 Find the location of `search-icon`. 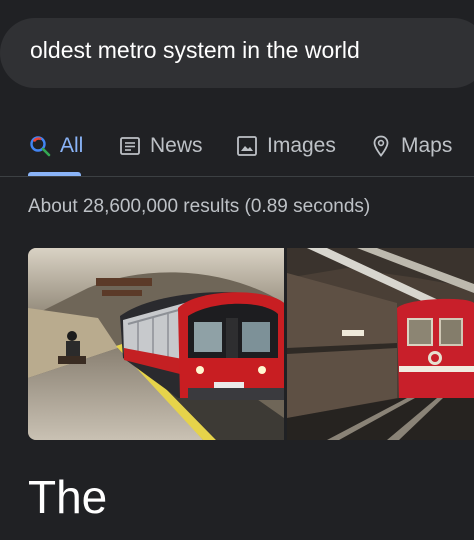

search-icon is located at coordinates (40, 146).